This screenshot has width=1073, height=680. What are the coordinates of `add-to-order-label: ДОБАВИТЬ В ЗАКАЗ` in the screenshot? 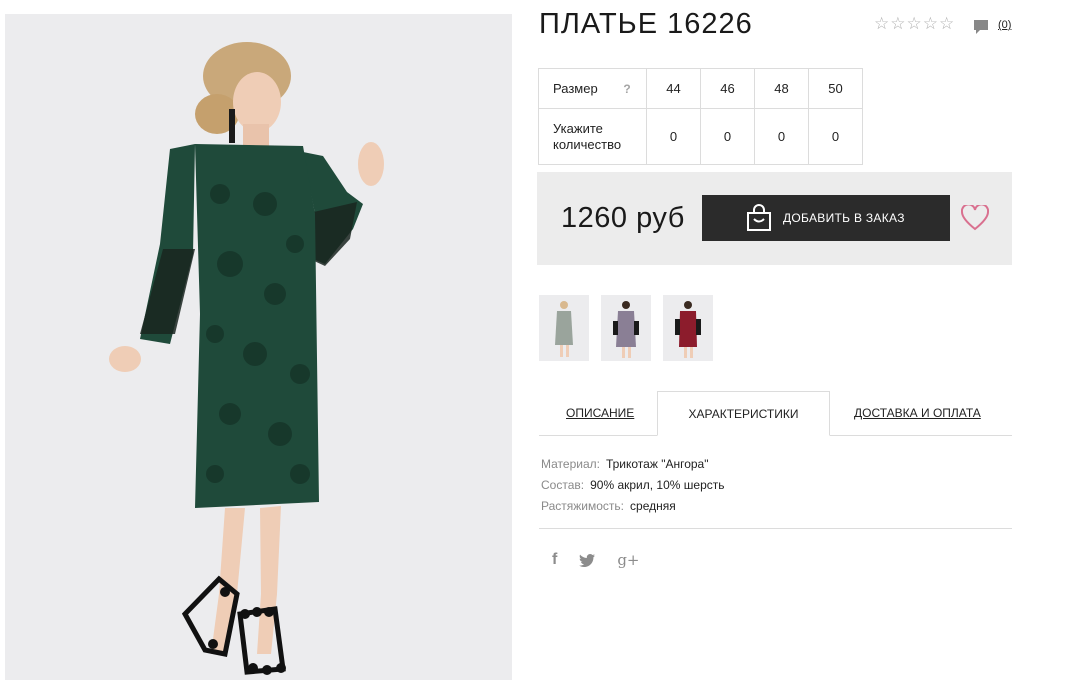 It's located at (844, 218).